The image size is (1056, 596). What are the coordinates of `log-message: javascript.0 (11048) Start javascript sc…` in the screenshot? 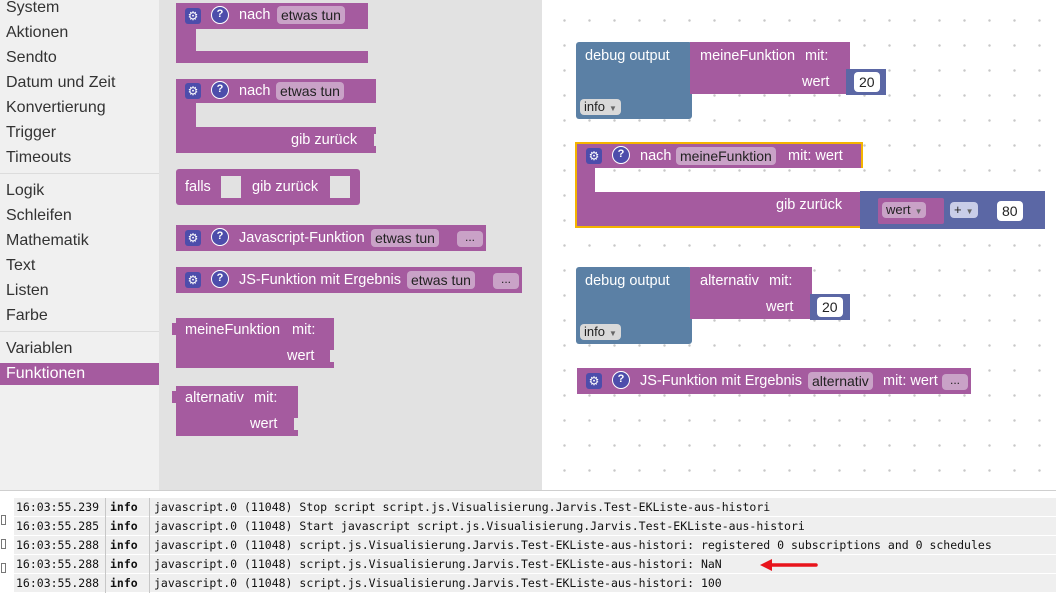 It's located at (479, 526).